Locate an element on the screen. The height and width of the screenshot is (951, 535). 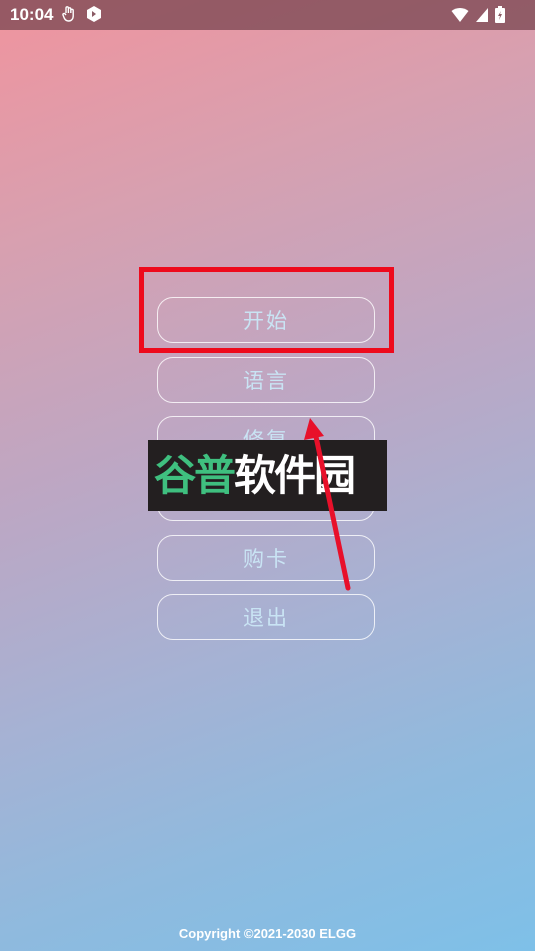
watermark-logo: 谷普 软件园 is located at coordinates (267, 475).